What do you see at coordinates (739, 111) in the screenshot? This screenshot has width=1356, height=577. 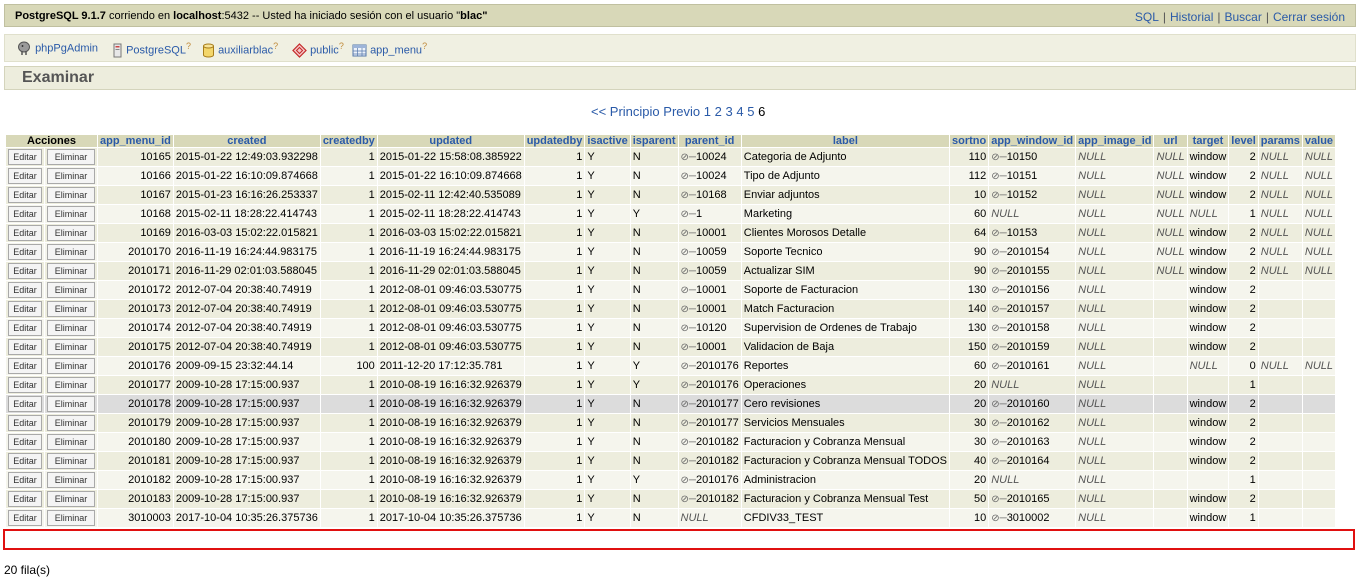 I see `page-link: 4` at bounding box center [739, 111].